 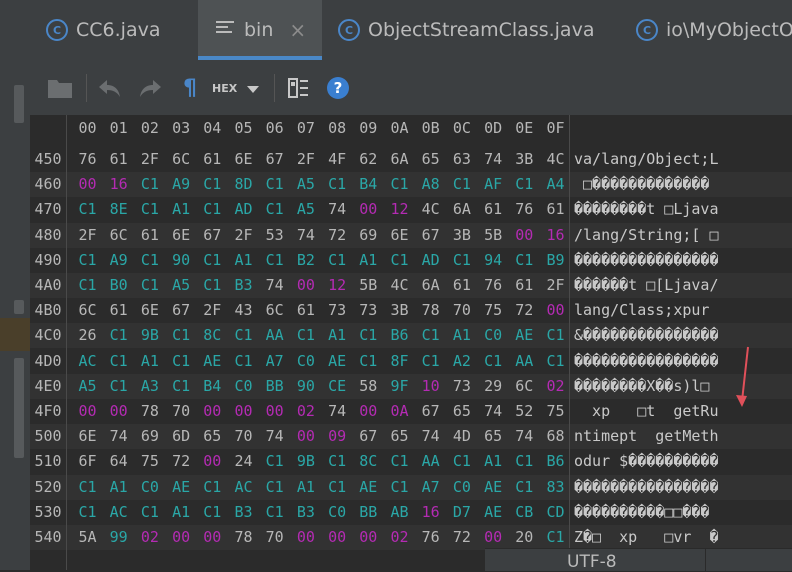 I want to click on hex-byte: 65, so click(x=399, y=436).